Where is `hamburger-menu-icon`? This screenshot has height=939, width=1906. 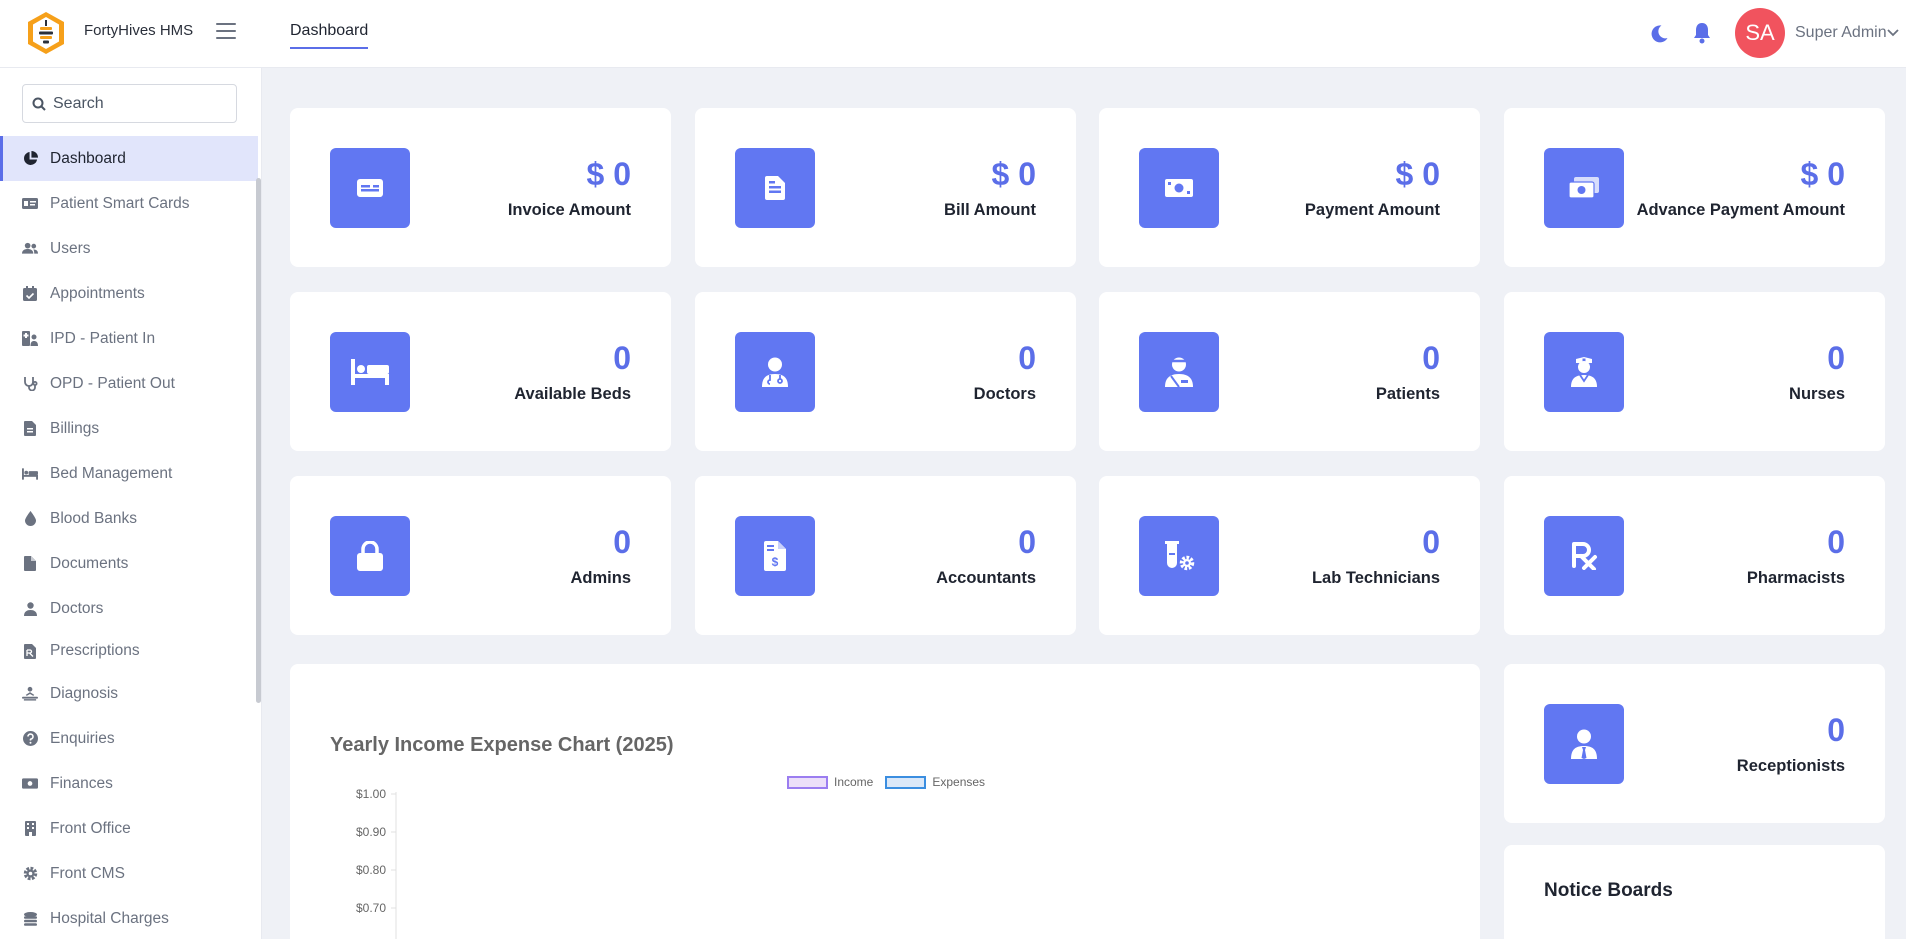
hamburger-menu-icon is located at coordinates (226, 32).